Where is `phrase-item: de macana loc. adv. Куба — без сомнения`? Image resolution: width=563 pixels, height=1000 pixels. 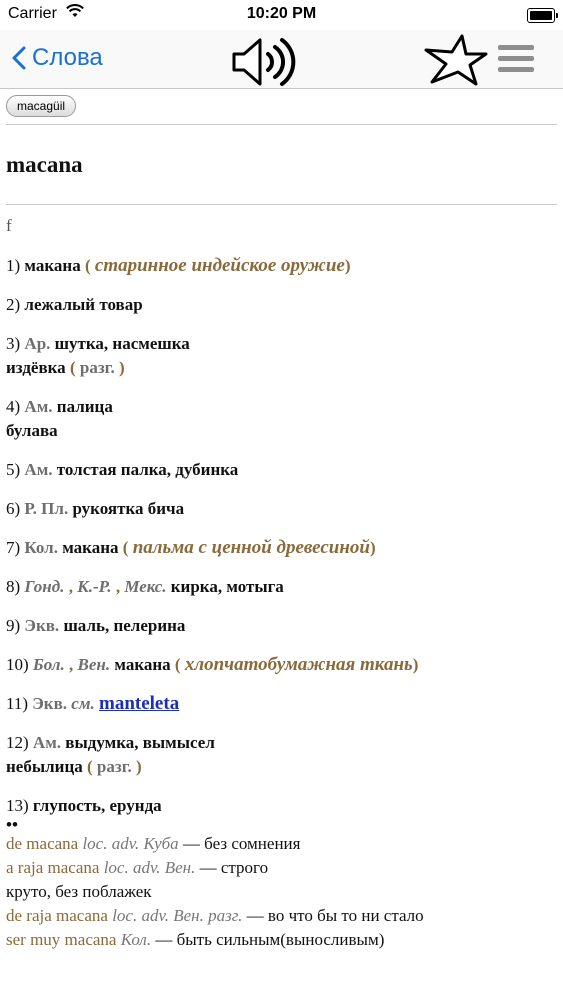 phrase-item: de macana loc. adv. Куба — без сомнения is located at coordinates (282, 844).